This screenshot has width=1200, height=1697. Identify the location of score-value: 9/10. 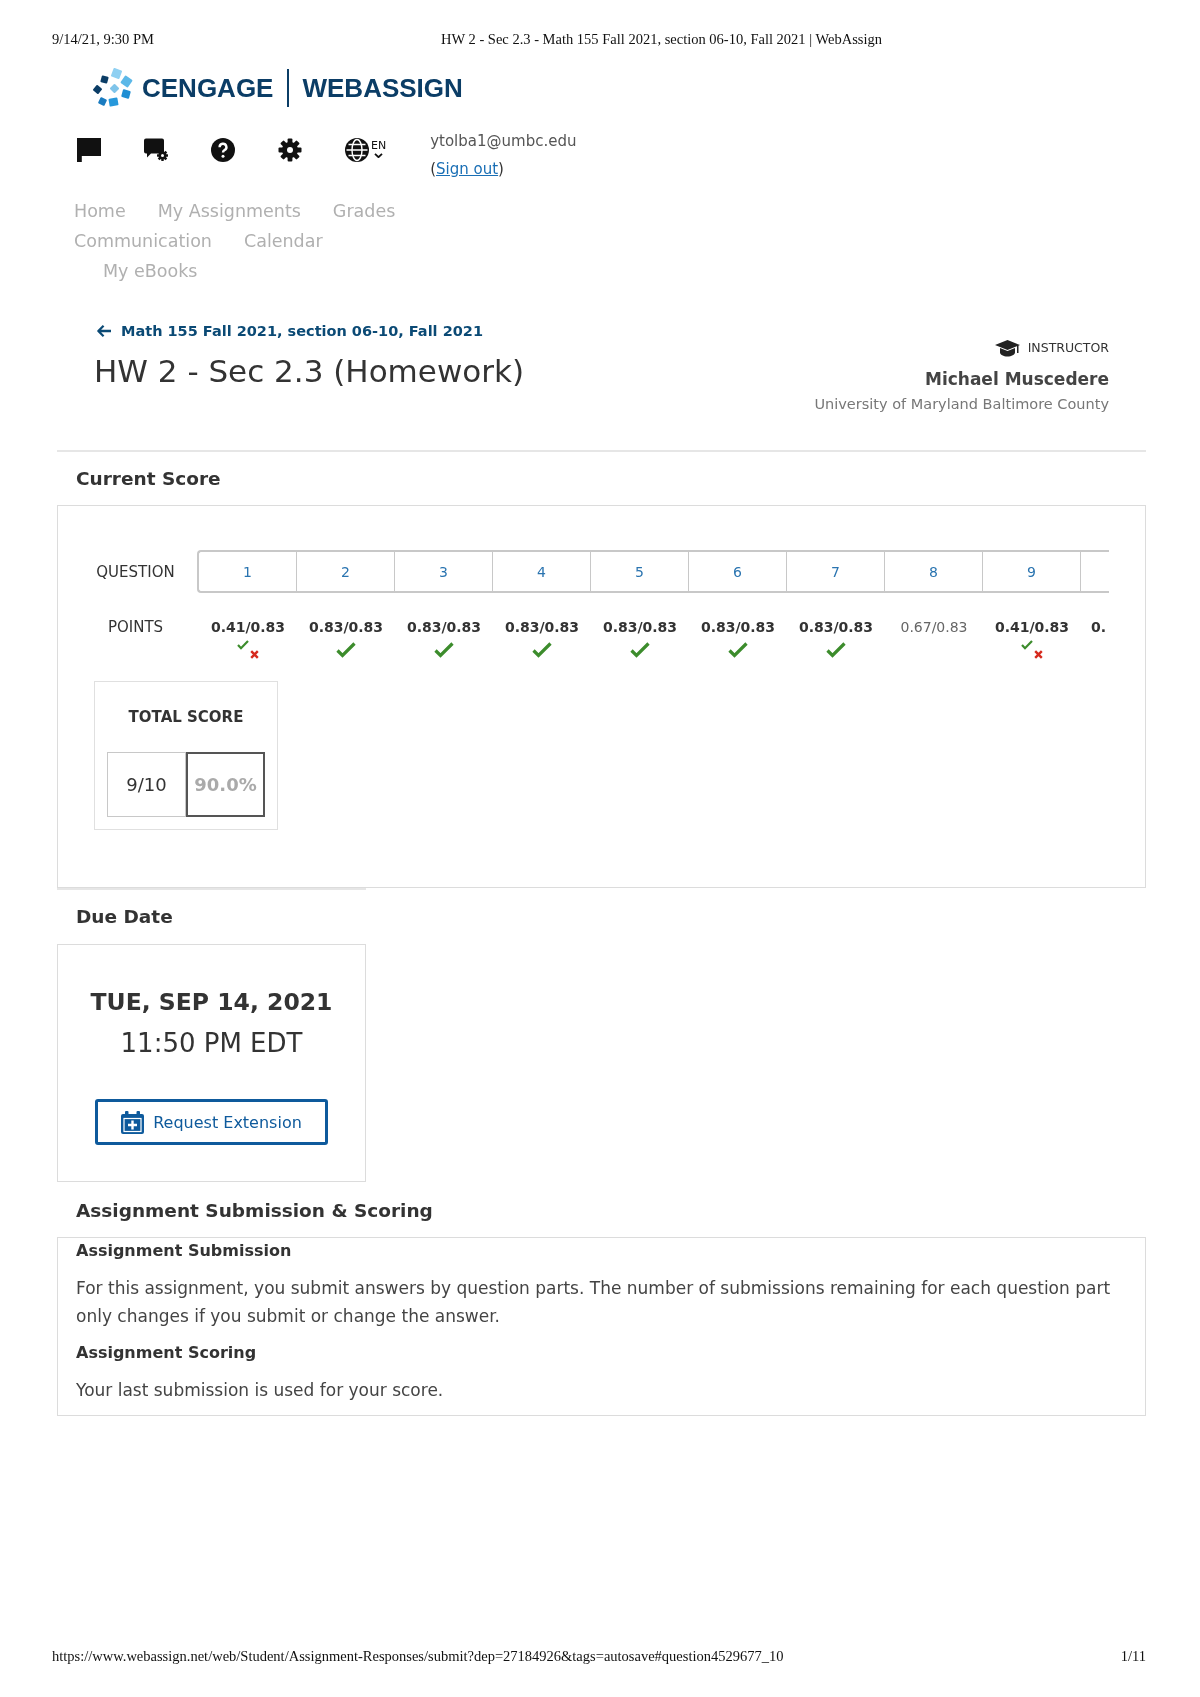
(146, 784).